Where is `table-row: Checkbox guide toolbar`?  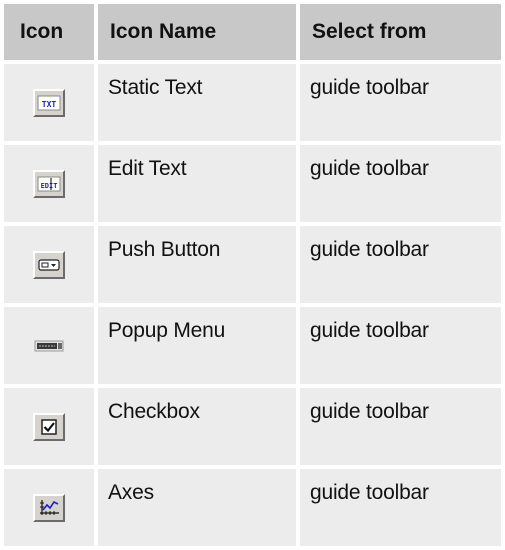 table-row: Checkbox guide toolbar is located at coordinates (252, 426).